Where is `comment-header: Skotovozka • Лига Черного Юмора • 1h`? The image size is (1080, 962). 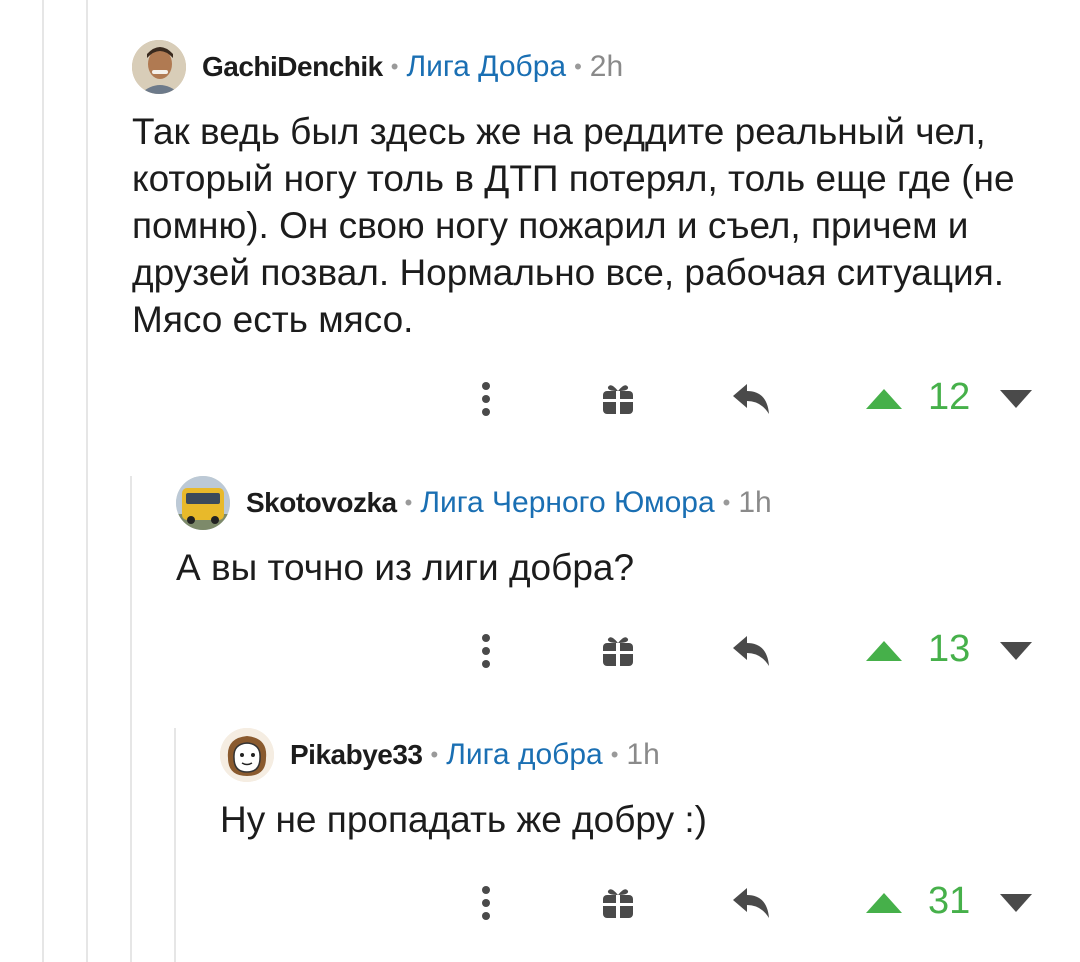 comment-header: Skotovozka • Лига Черного Юмора • 1h is located at coordinates (474, 503).